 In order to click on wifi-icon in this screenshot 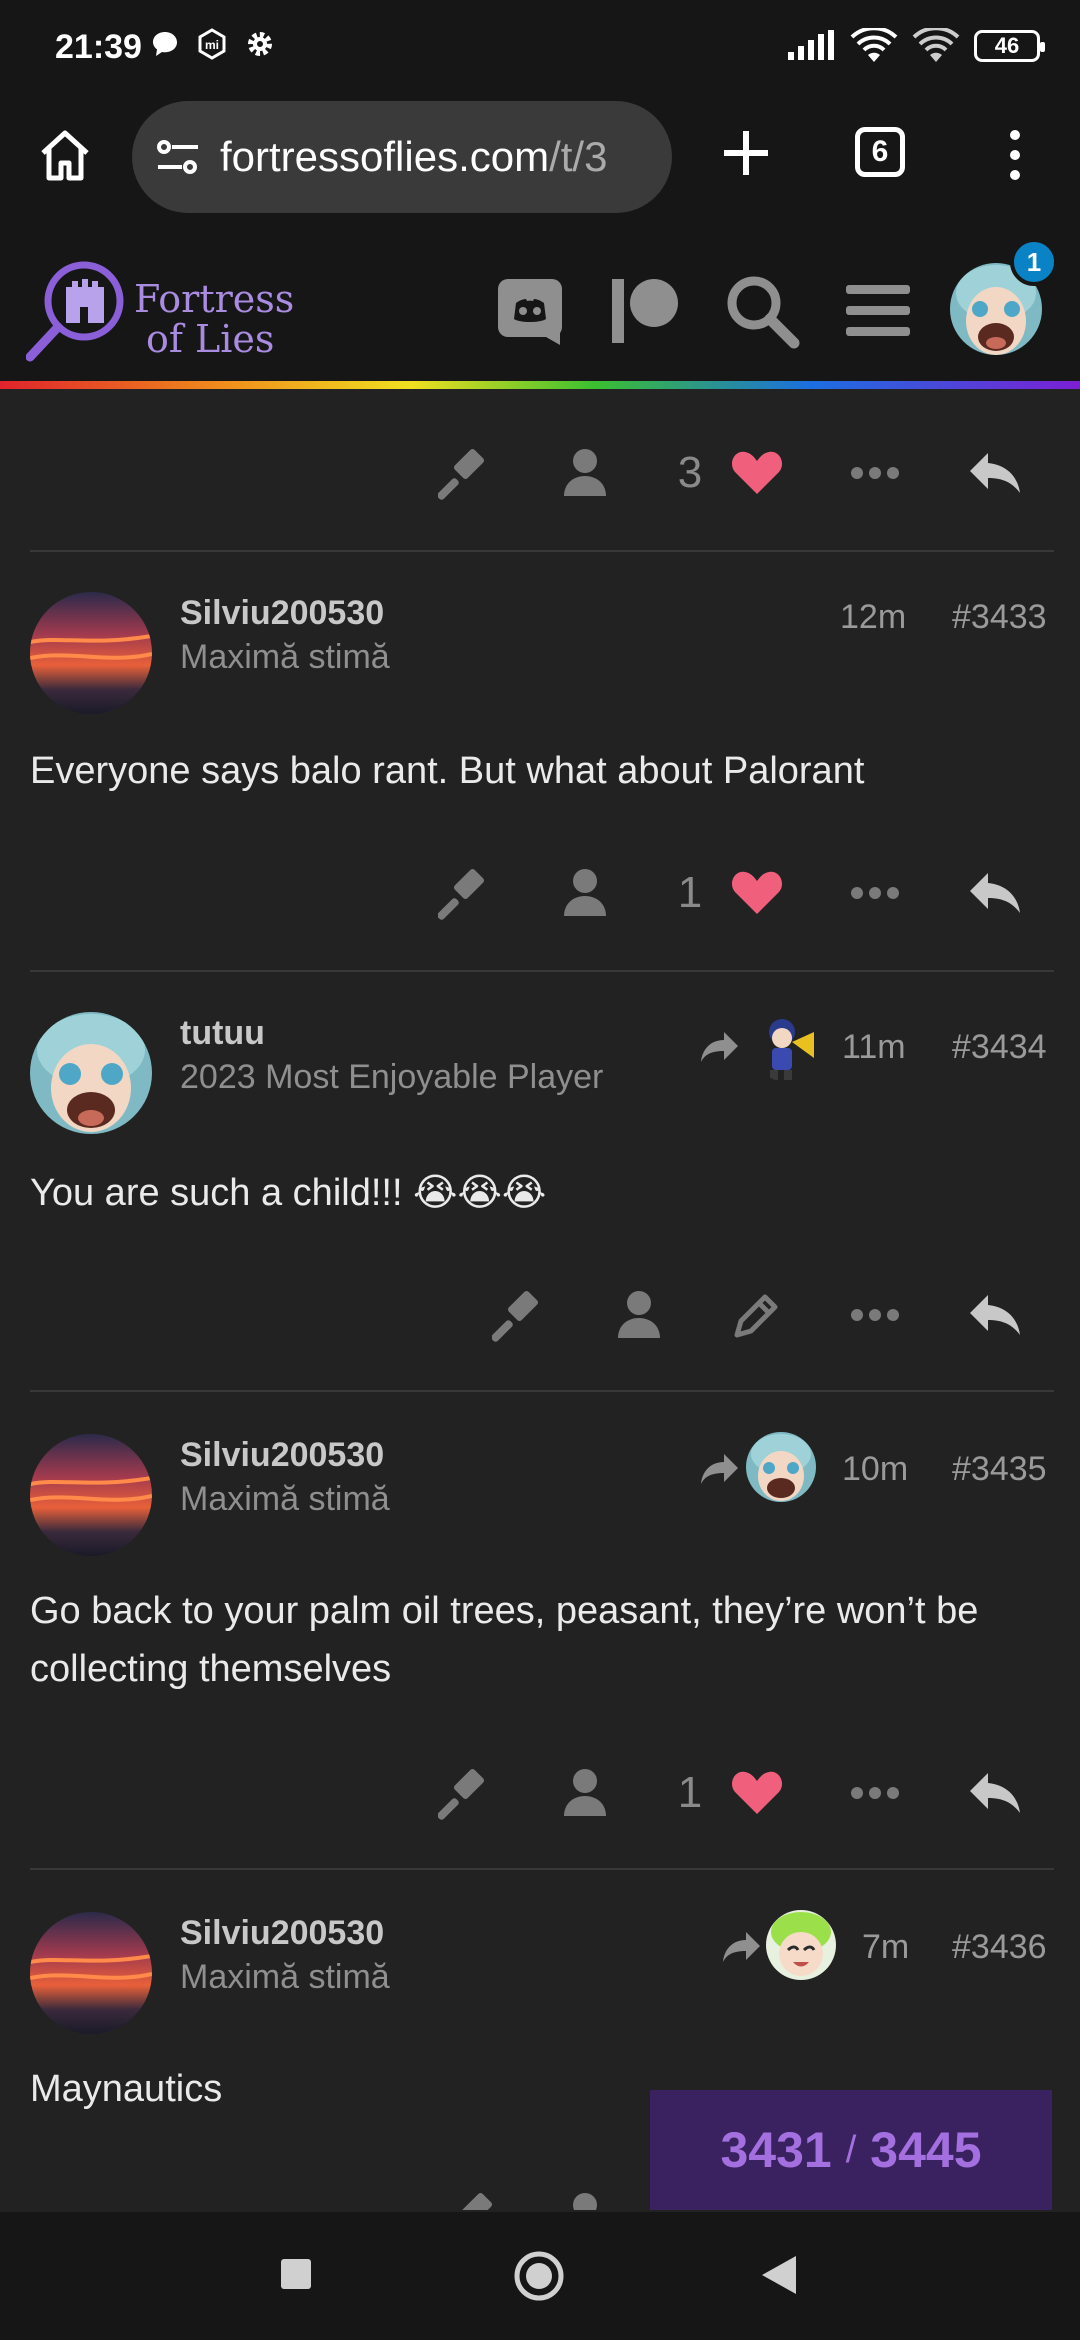, I will do `click(874, 45)`.